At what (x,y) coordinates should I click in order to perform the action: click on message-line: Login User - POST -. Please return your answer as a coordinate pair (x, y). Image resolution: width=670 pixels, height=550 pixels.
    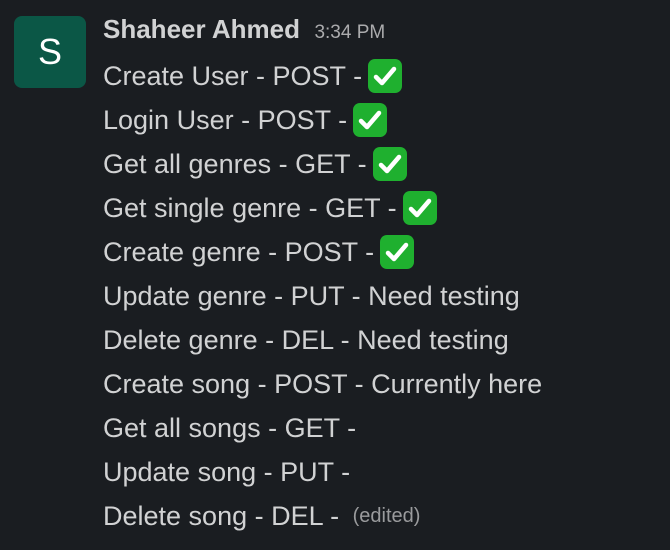
    Looking at the image, I should click on (322, 120).